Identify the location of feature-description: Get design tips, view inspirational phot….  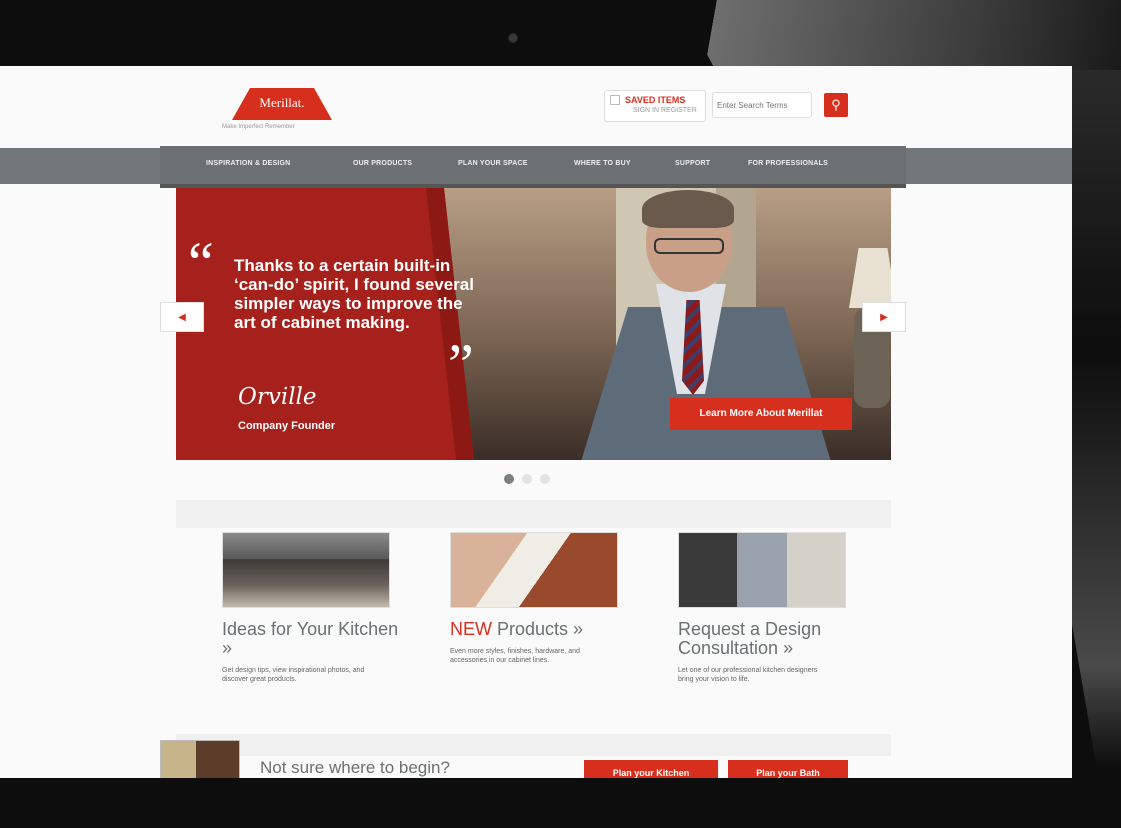
(293, 675).